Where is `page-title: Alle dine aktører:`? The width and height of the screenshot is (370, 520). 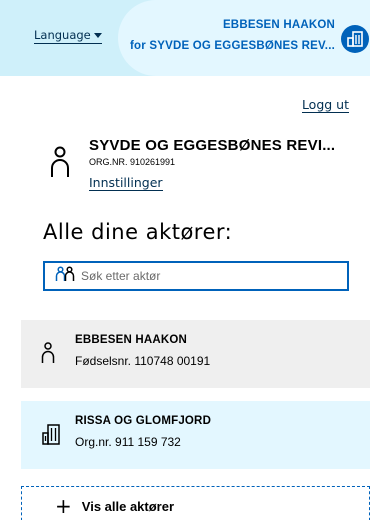 page-title: Alle dine aktører: is located at coordinates (138, 232).